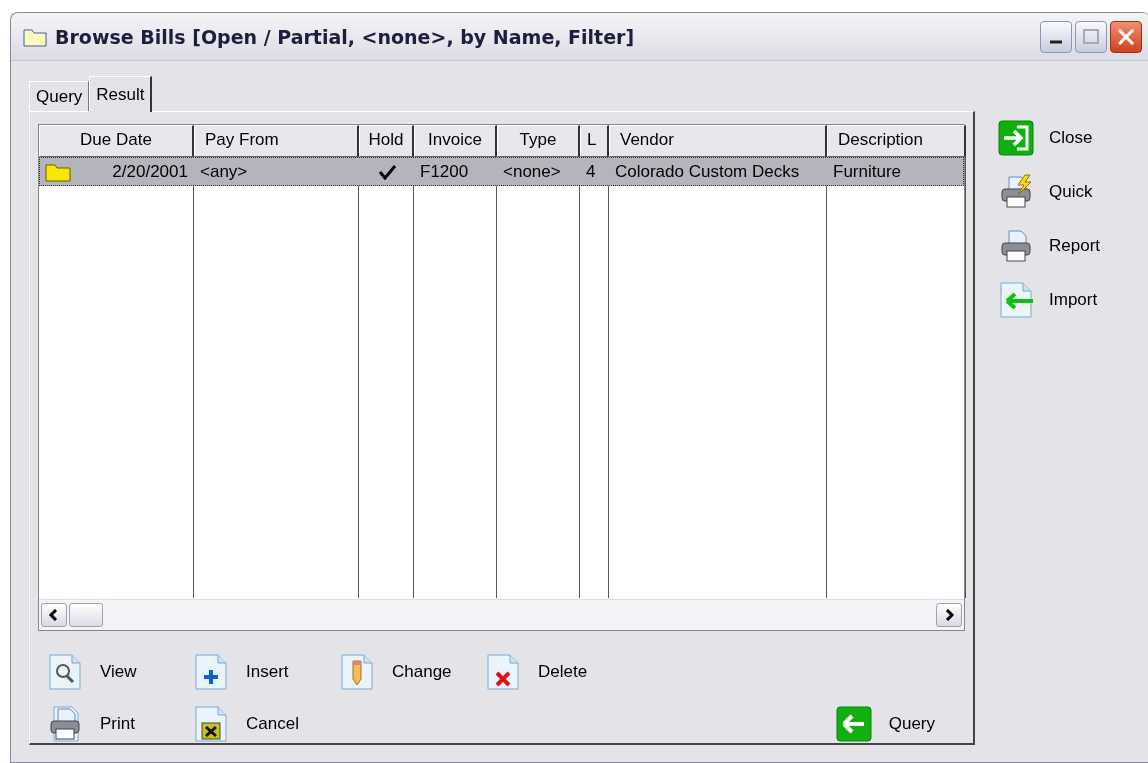  What do you see at coordinates (532, 171) in the screenshot?
I see `table-cell: <none>` at bounding box center [532, 171].